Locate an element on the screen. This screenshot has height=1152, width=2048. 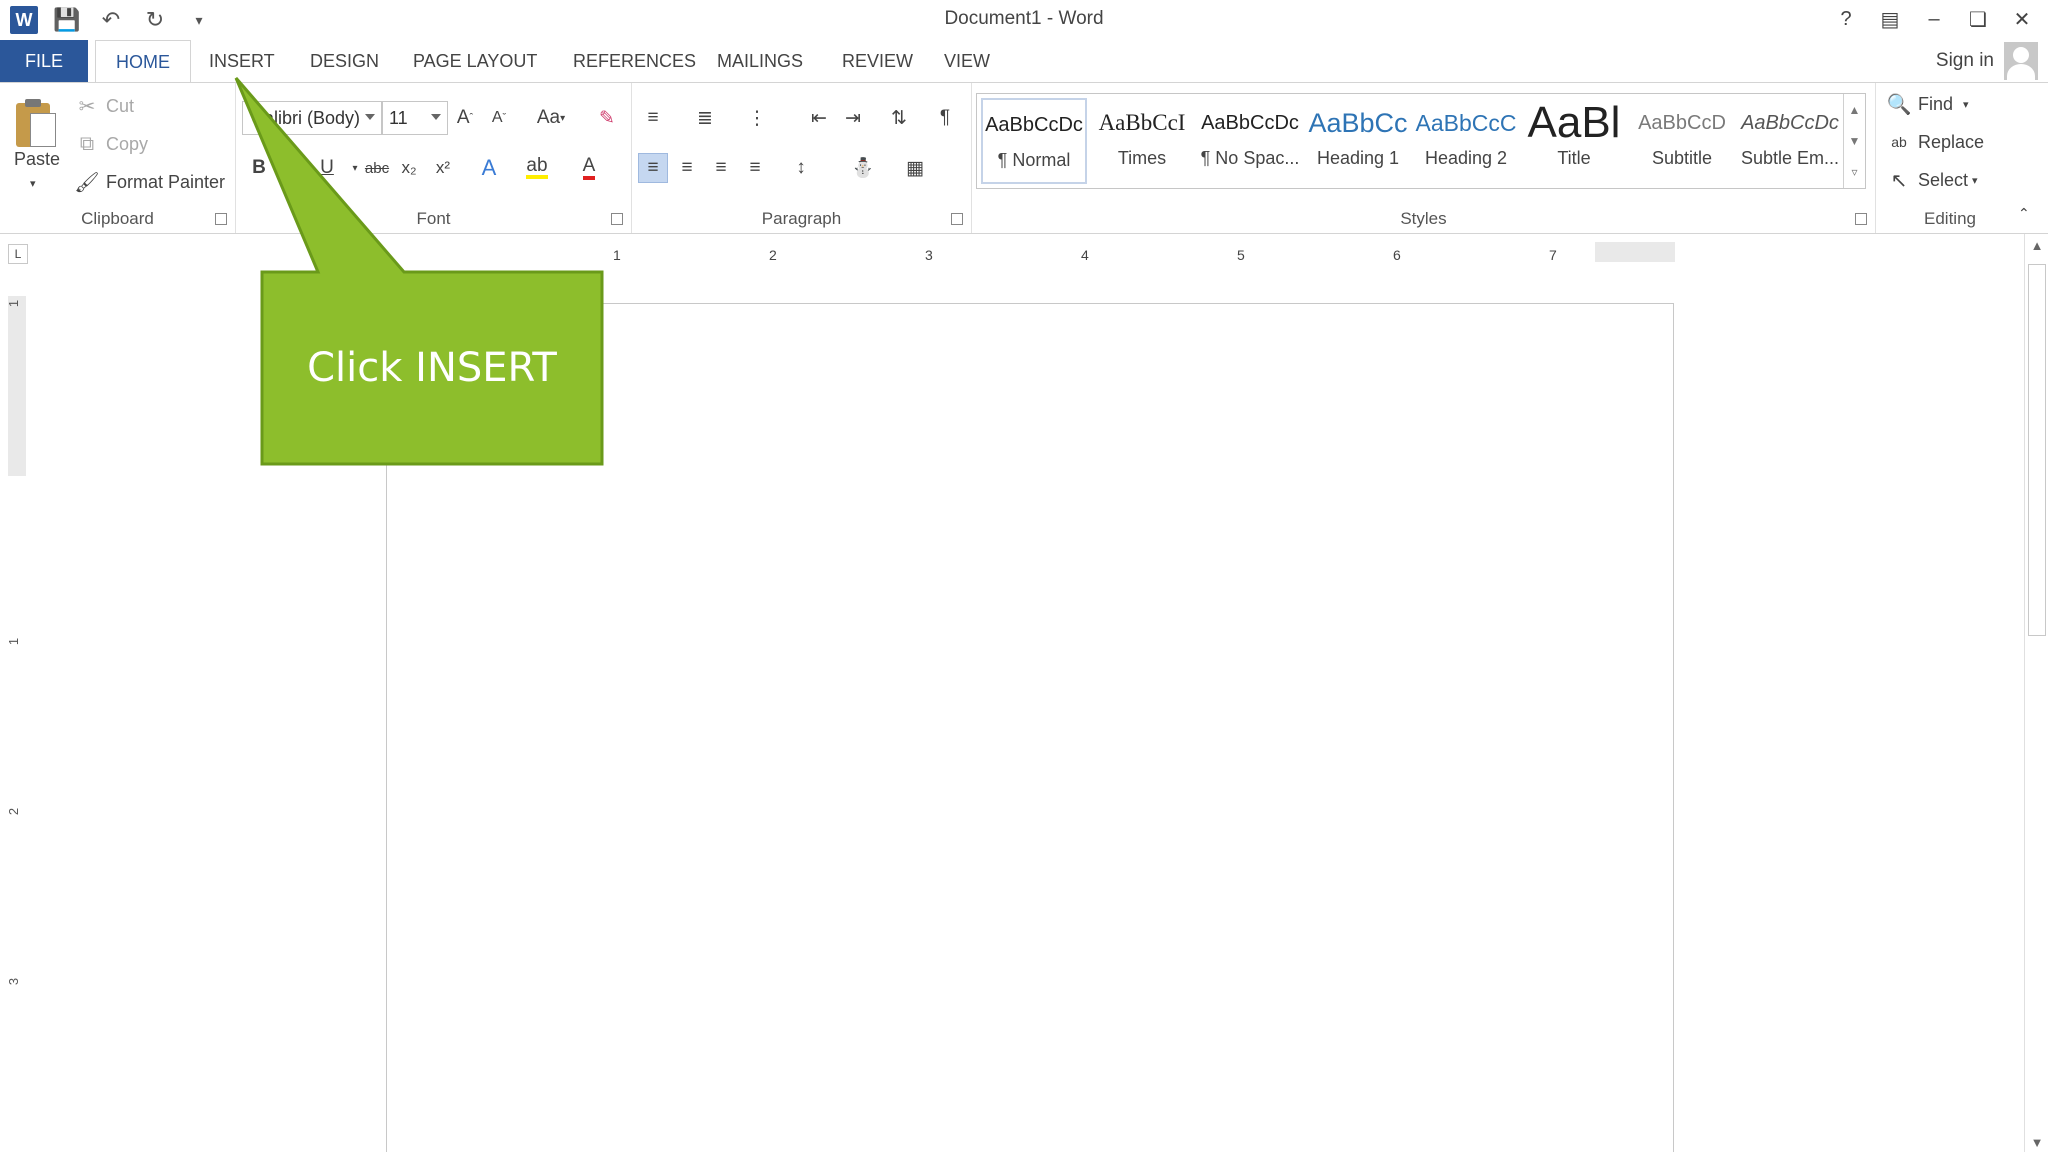
styles-launcher-icon is located at coordinates (1861, 219).